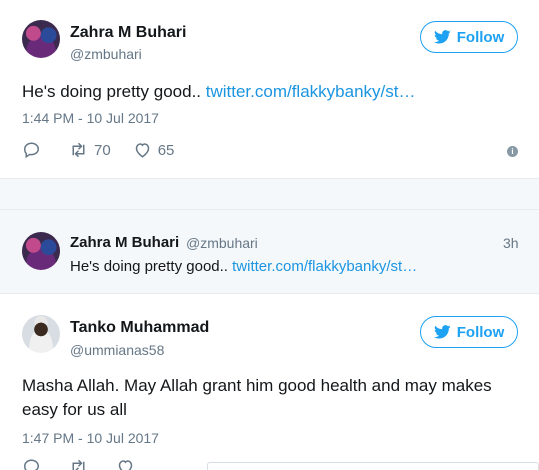 This screenshot has width=539, height=470. What do you see at coordinates (74, 409) in the screenshot?
I see `tweet-text-line: easy for us all` at bounding box center [74, 409].